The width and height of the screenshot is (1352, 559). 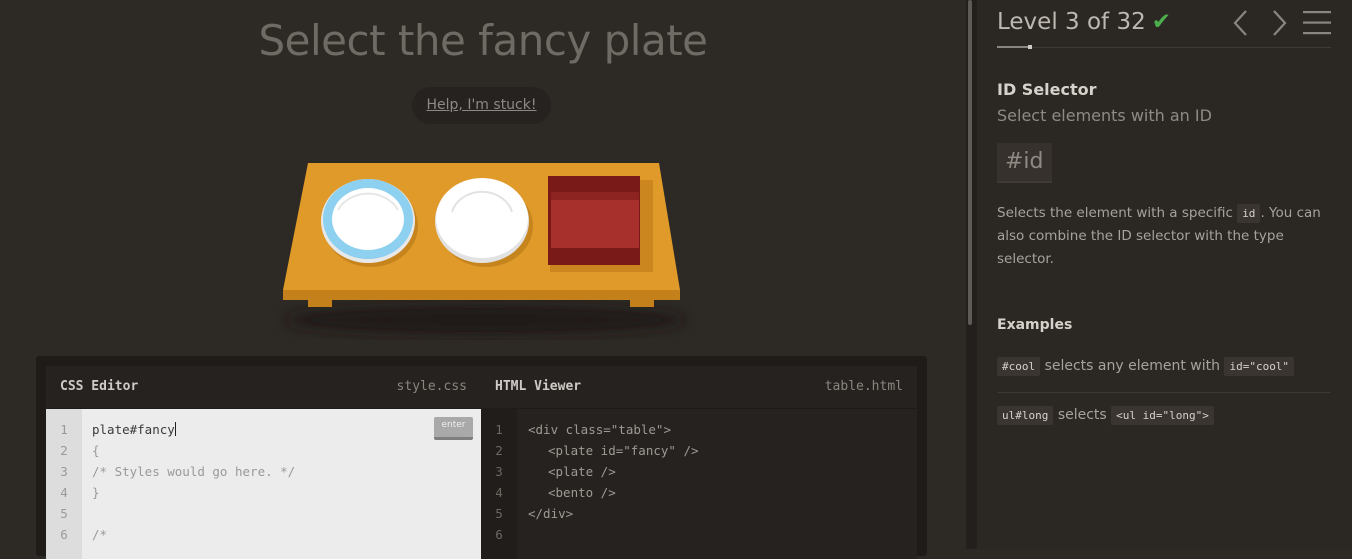 What do you see at coordinates (1104, 115) in the screenshot?
I see `selector-title: Select elements with an ID` at bounding box center [1104, 115].